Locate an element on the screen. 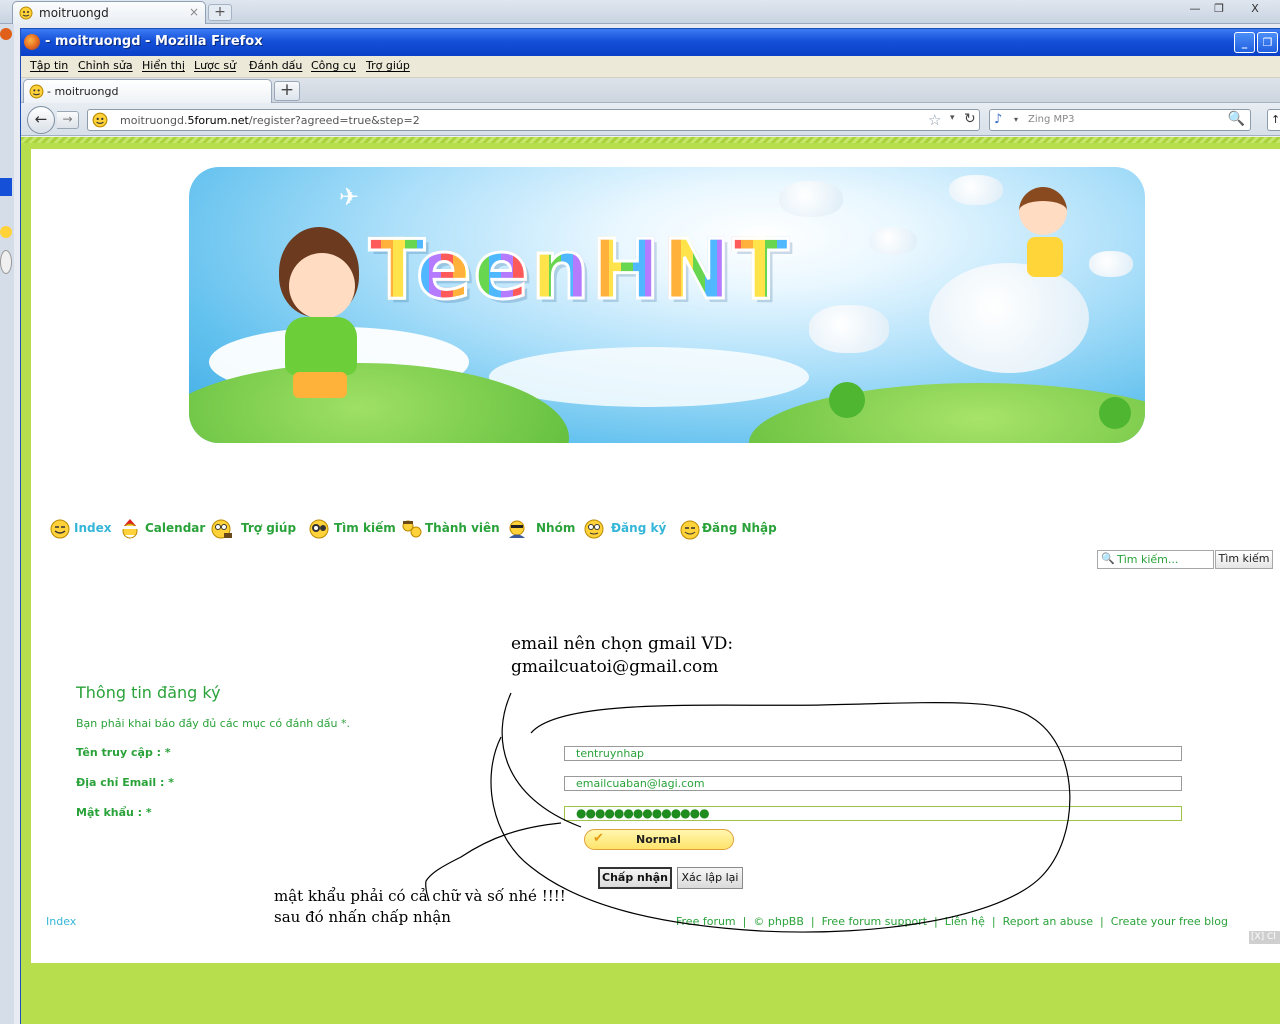  hill-shape is located at coordinates (947, 413).